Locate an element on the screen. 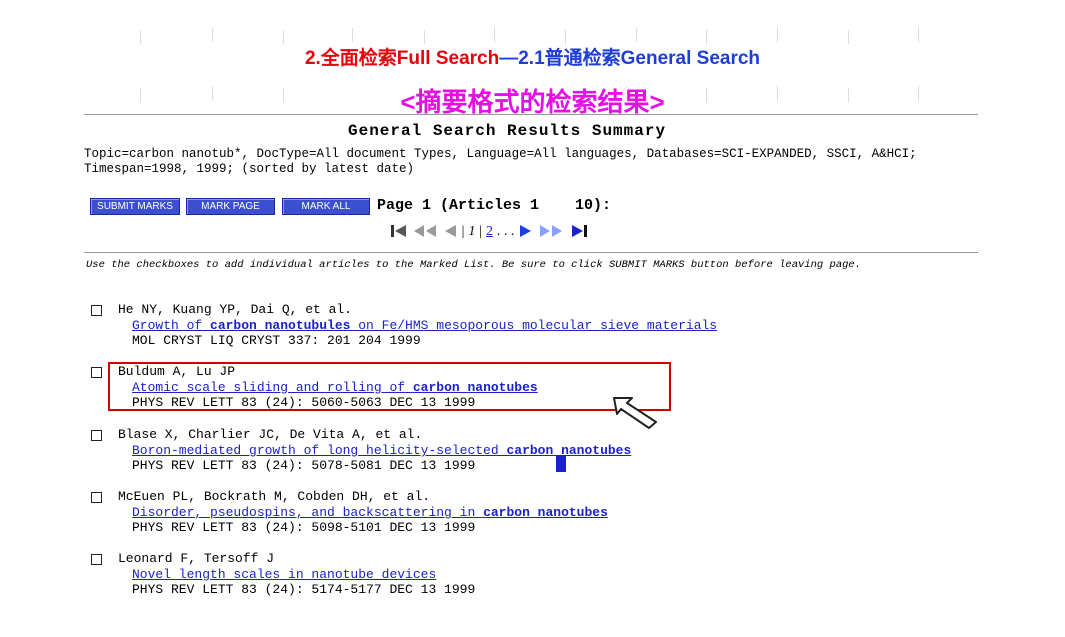 This screenshot has height=637, width=1065. pointer-arrow-icon is located at coordinates (635, 413).